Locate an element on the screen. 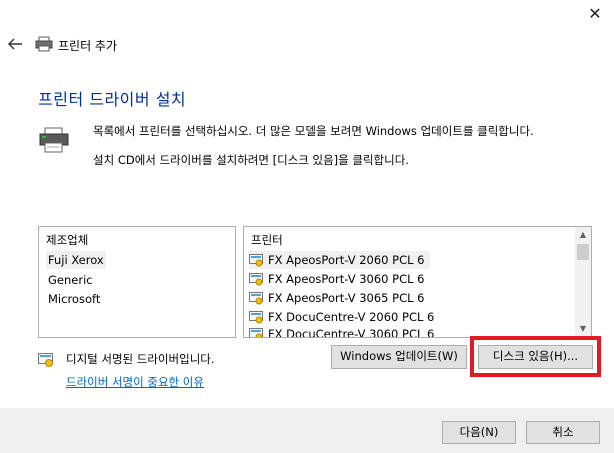 Image resolution: width=614 pixels, height=453 pixels. scroll-up-icon: ▲ is located at coordinates (583, 235).